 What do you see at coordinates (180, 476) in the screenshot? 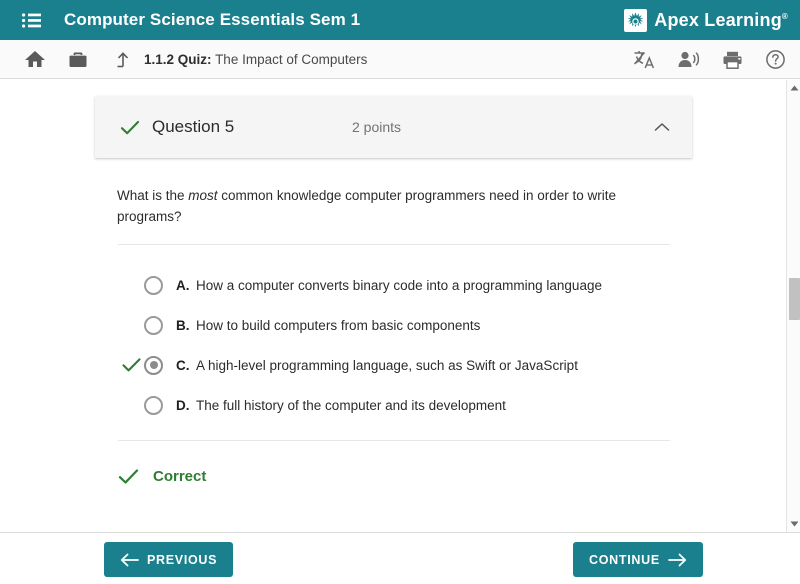
I see `feedback-text: Correct` at bounding box center [180, 476].